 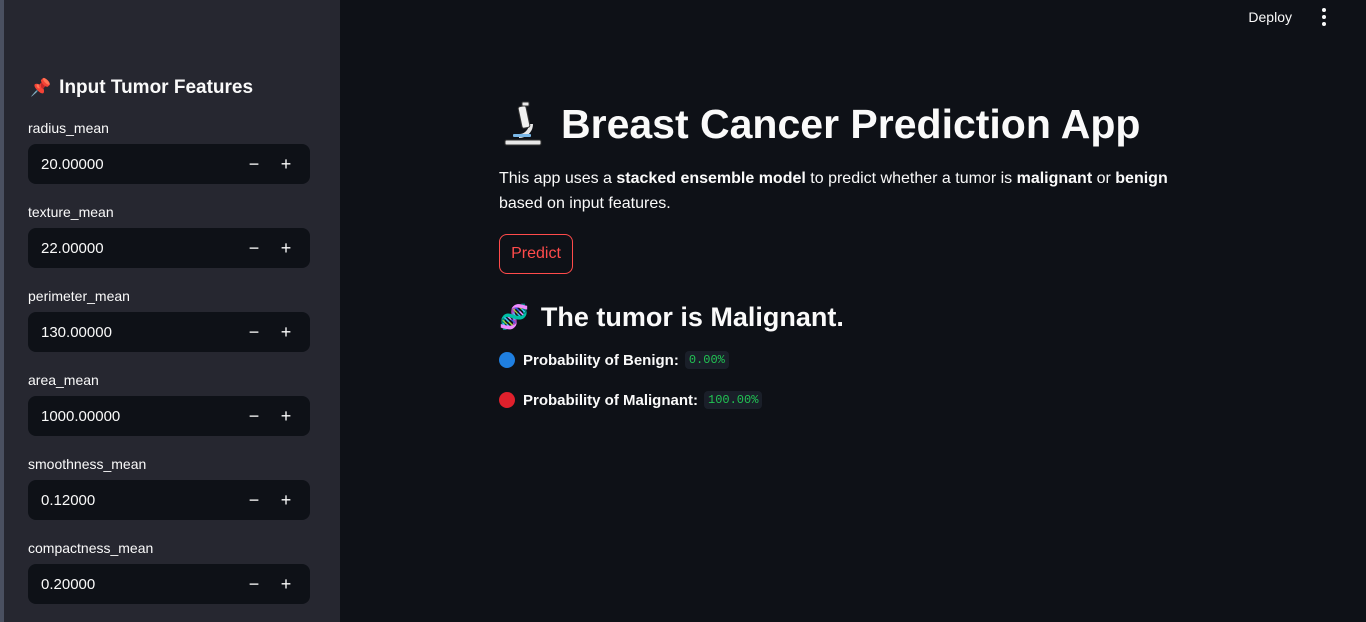 I want to click on desc-bold: stacked ensemble model, so click(x=711, y=178).